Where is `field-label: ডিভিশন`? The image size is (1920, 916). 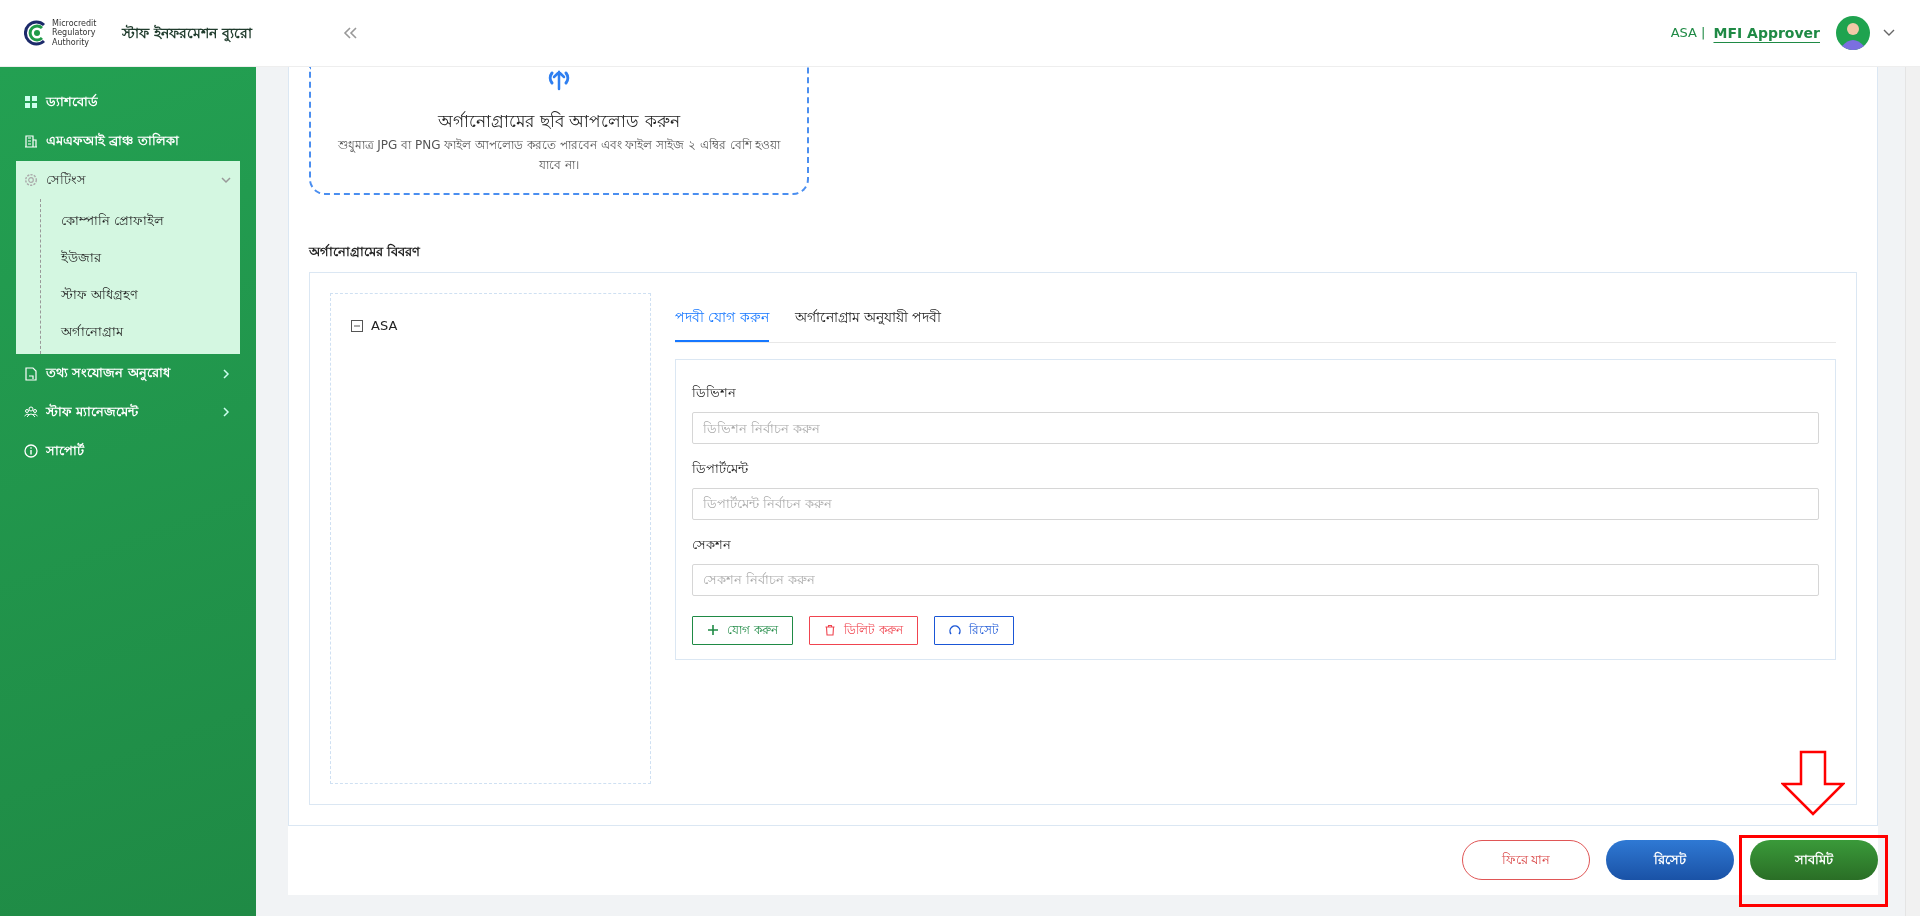 field-label: ডিভিশন is located at coordinates (714, 393).